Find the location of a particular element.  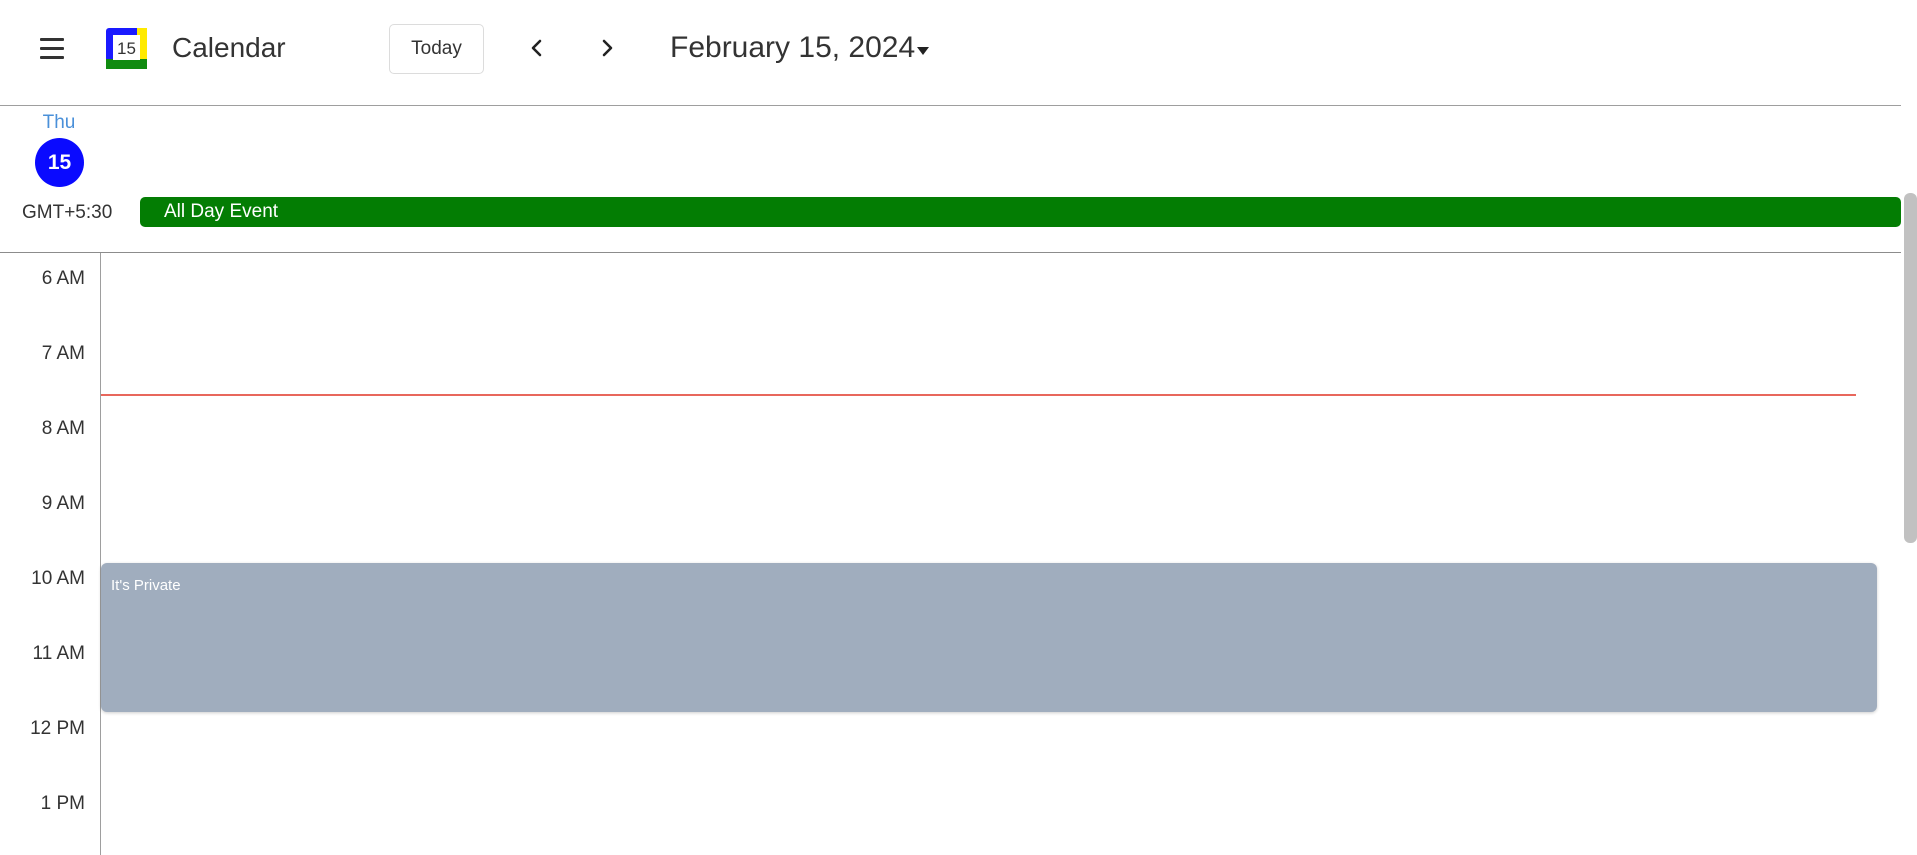

chevron-right-icon is located at coordinates (607, 48).